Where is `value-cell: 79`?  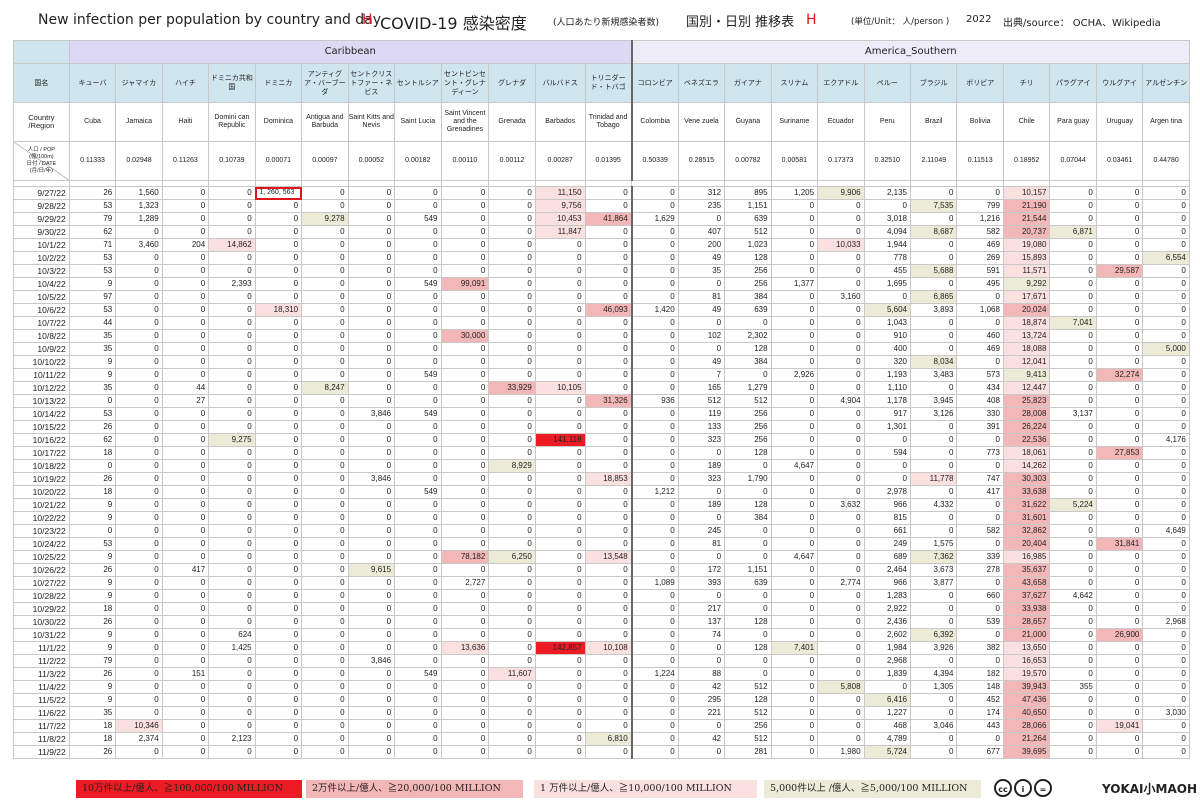 value-cell: 79 is located at coordinates (92, 219).